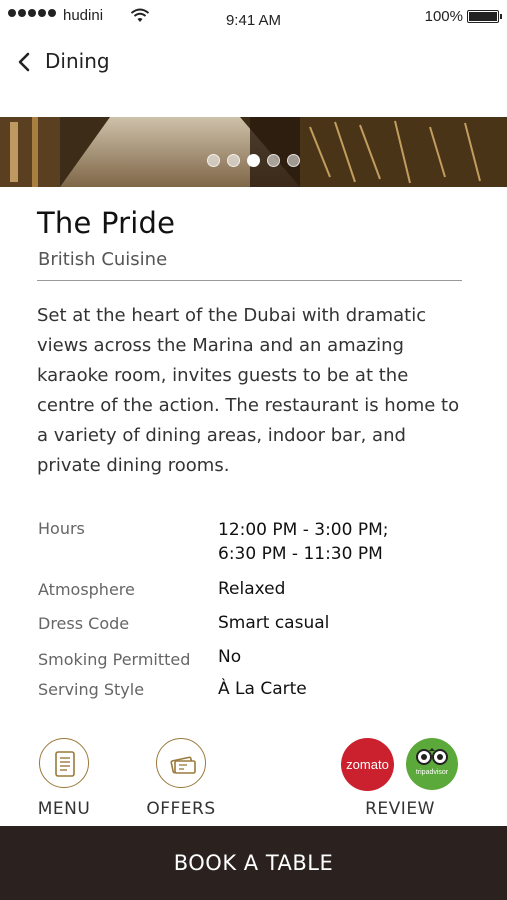  I want to click on ticket-icon, so click(183, 765).